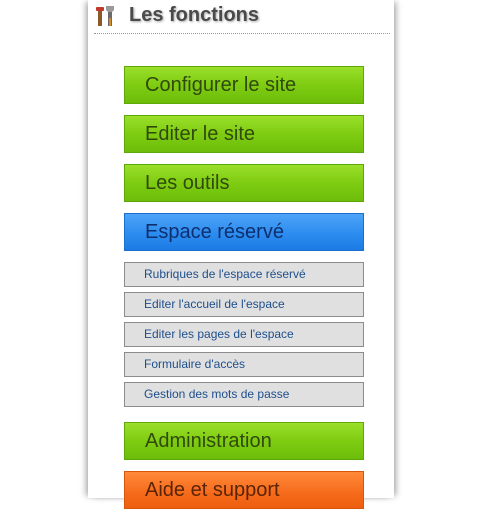 This screenshot has width=500, height=509. What do you see at coordinates (244, 441) in the screenshot?
I see `administration-button: Administration` at bounding box center [244, 441].